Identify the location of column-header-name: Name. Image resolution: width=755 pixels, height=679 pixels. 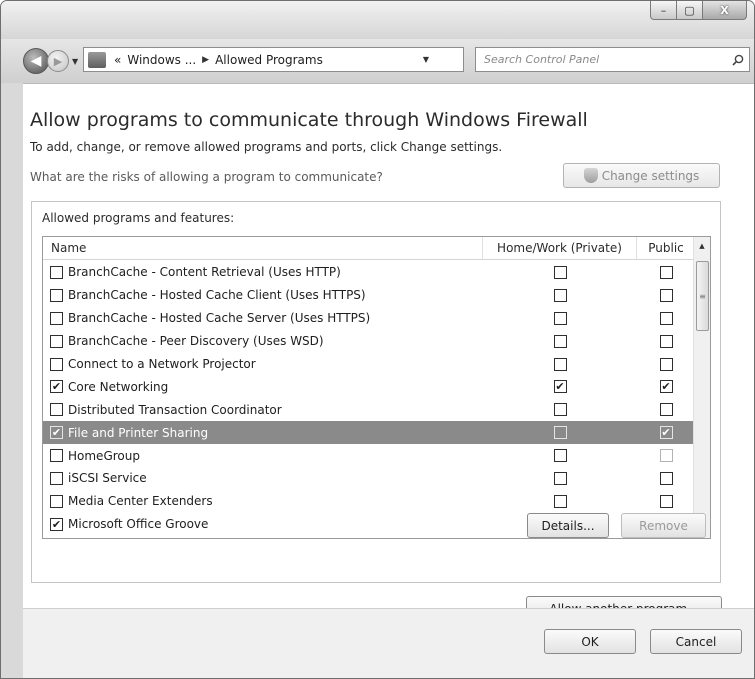
(263, 248).